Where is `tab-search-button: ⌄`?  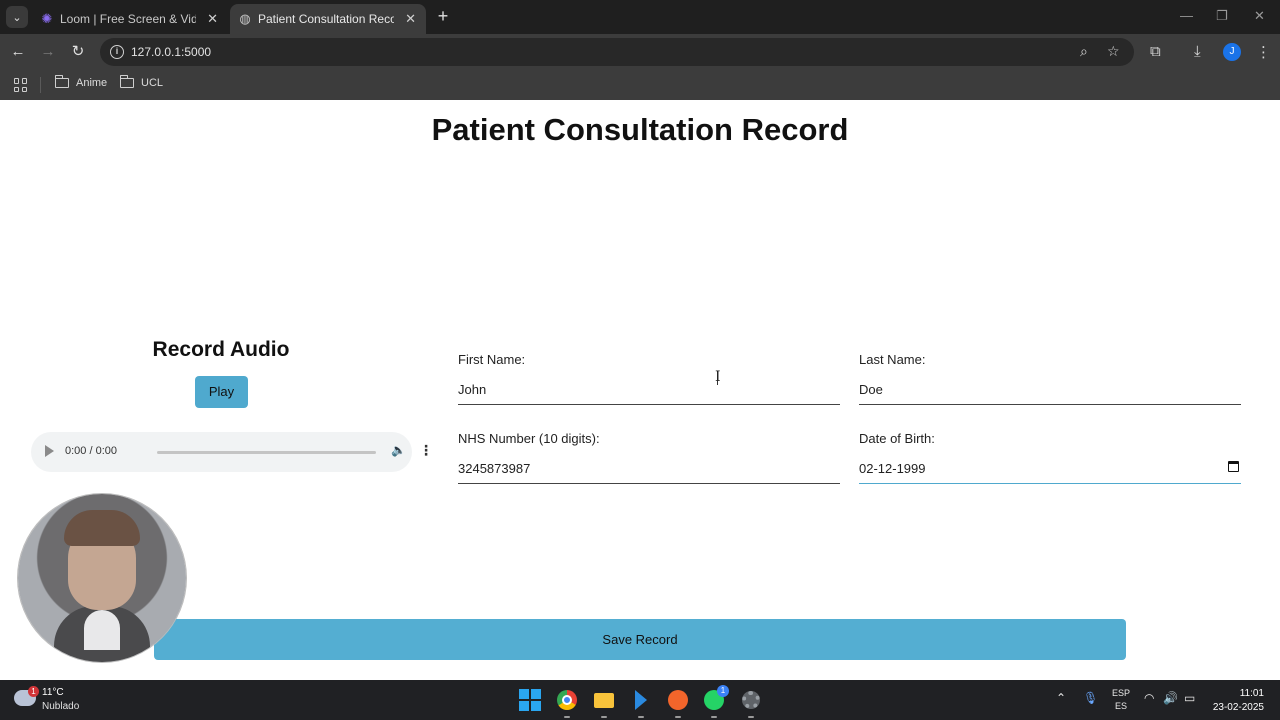 tab-search-button: ⌄ is located at coordinates (17, 17).